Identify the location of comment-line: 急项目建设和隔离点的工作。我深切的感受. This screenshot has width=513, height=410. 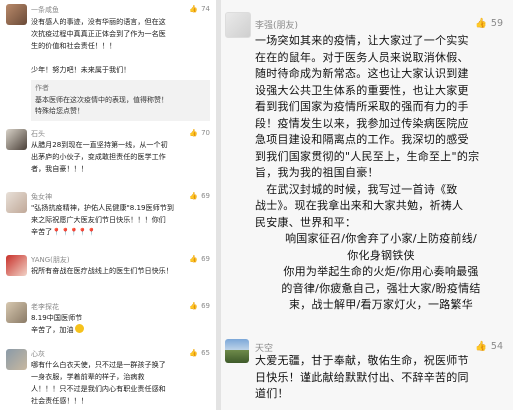
(362, 139).